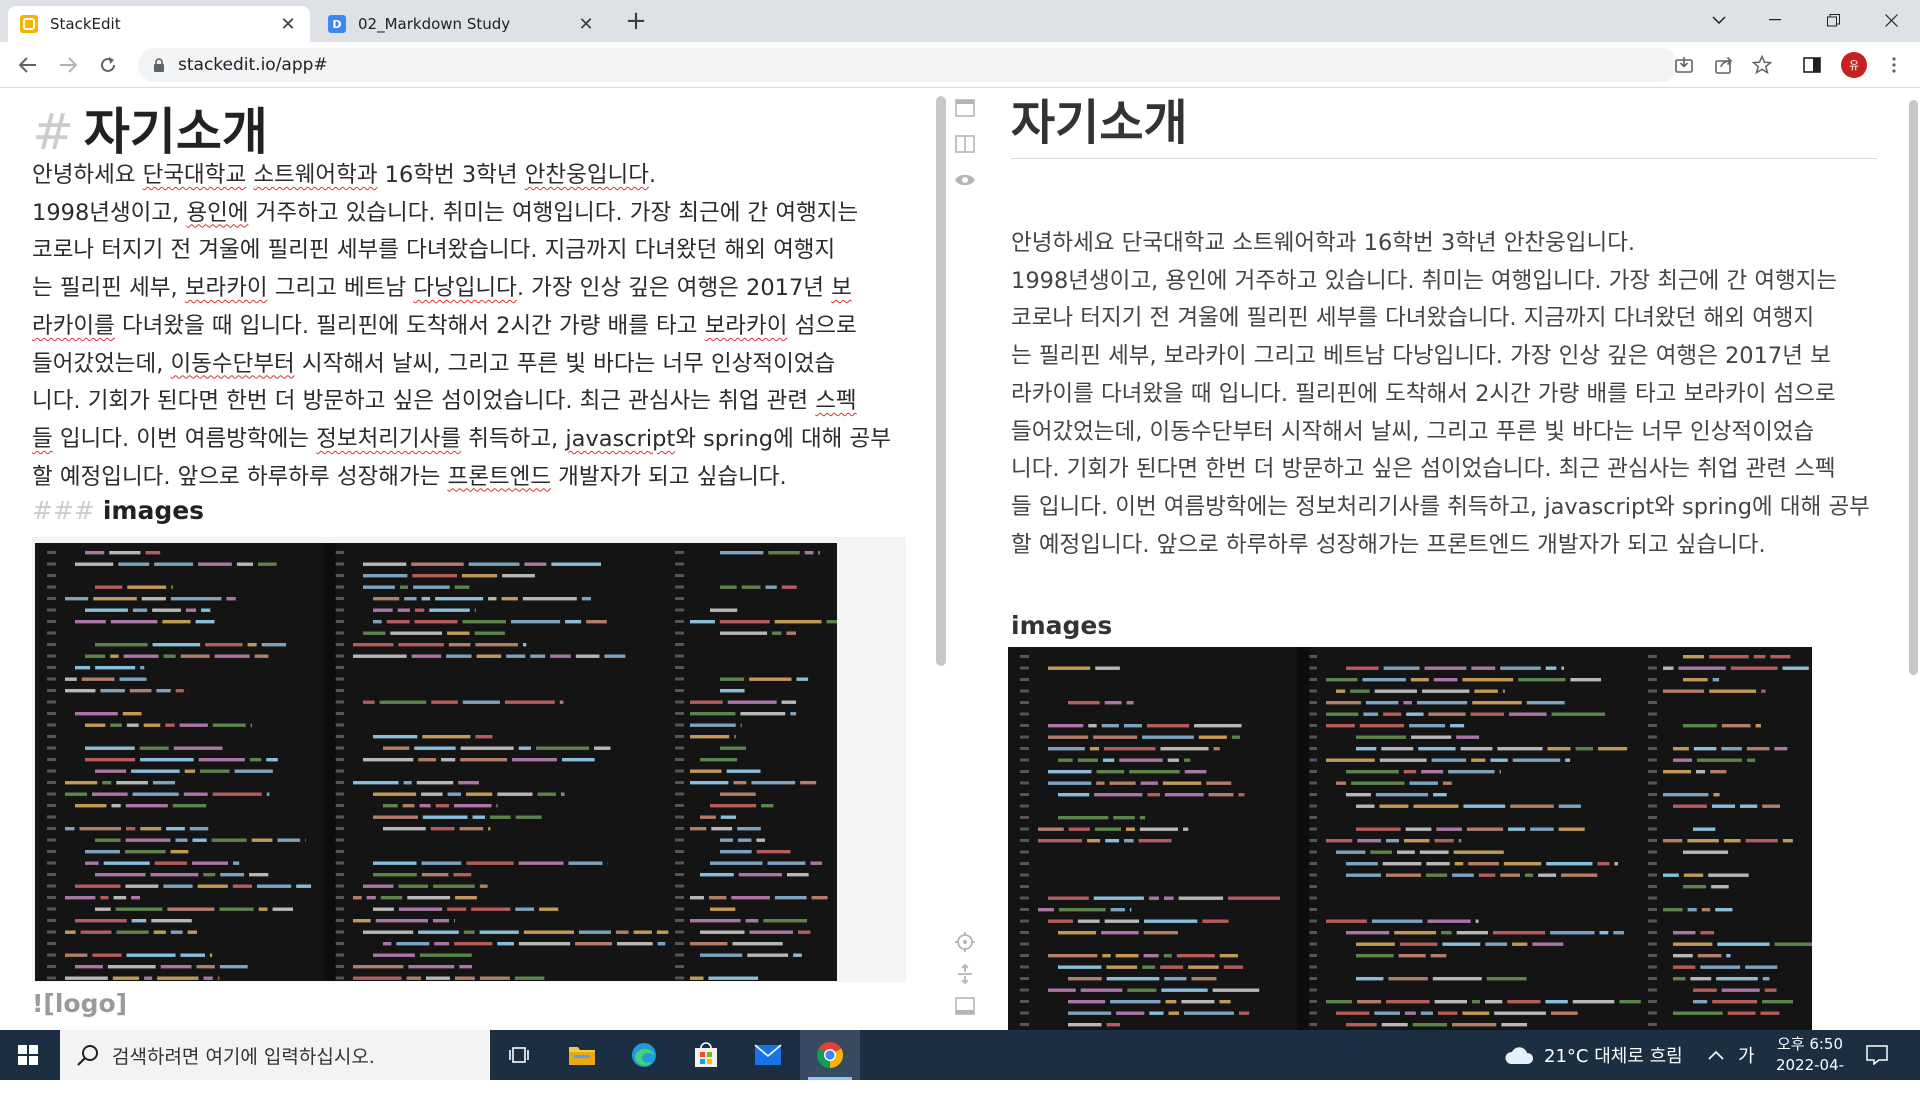 The width and height of the screenshot is (1920, 1097). Describe the element at coordinates (835, 401) in the screenshot. I see `spellcheck-flagged-word: 스펙` at that location.